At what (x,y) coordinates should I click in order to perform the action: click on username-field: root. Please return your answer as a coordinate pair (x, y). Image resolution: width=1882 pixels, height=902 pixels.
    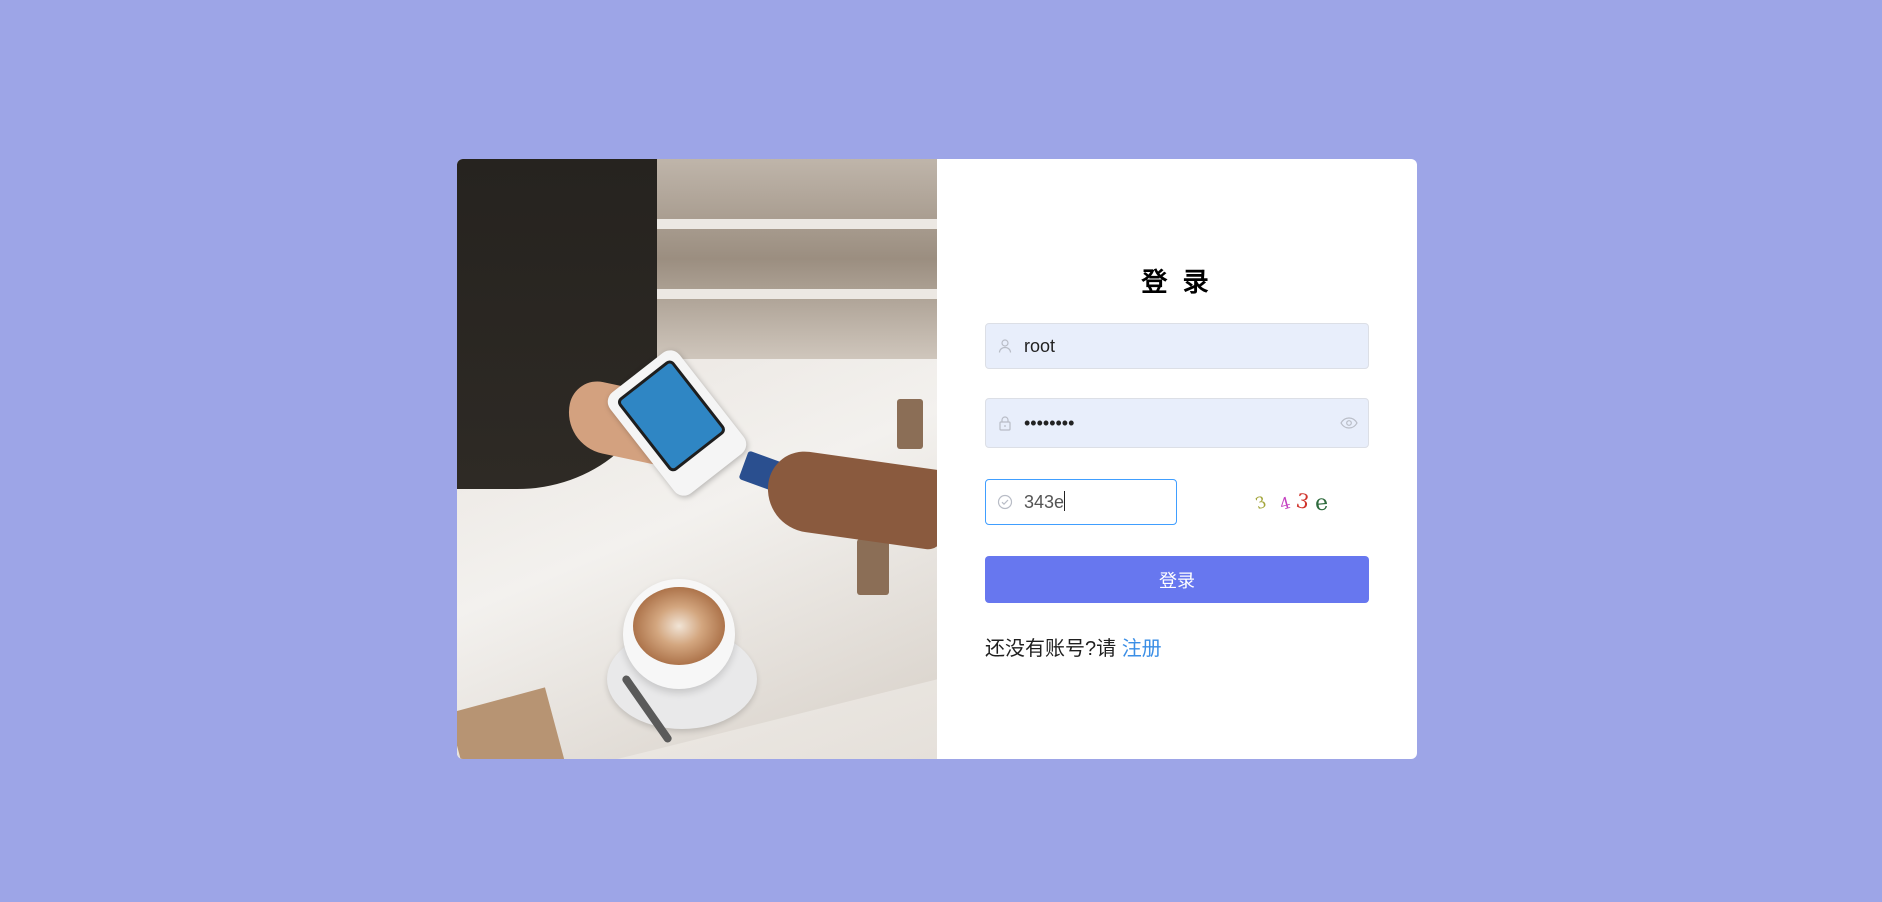
    Looking at the image, I should click on (1177, 346).